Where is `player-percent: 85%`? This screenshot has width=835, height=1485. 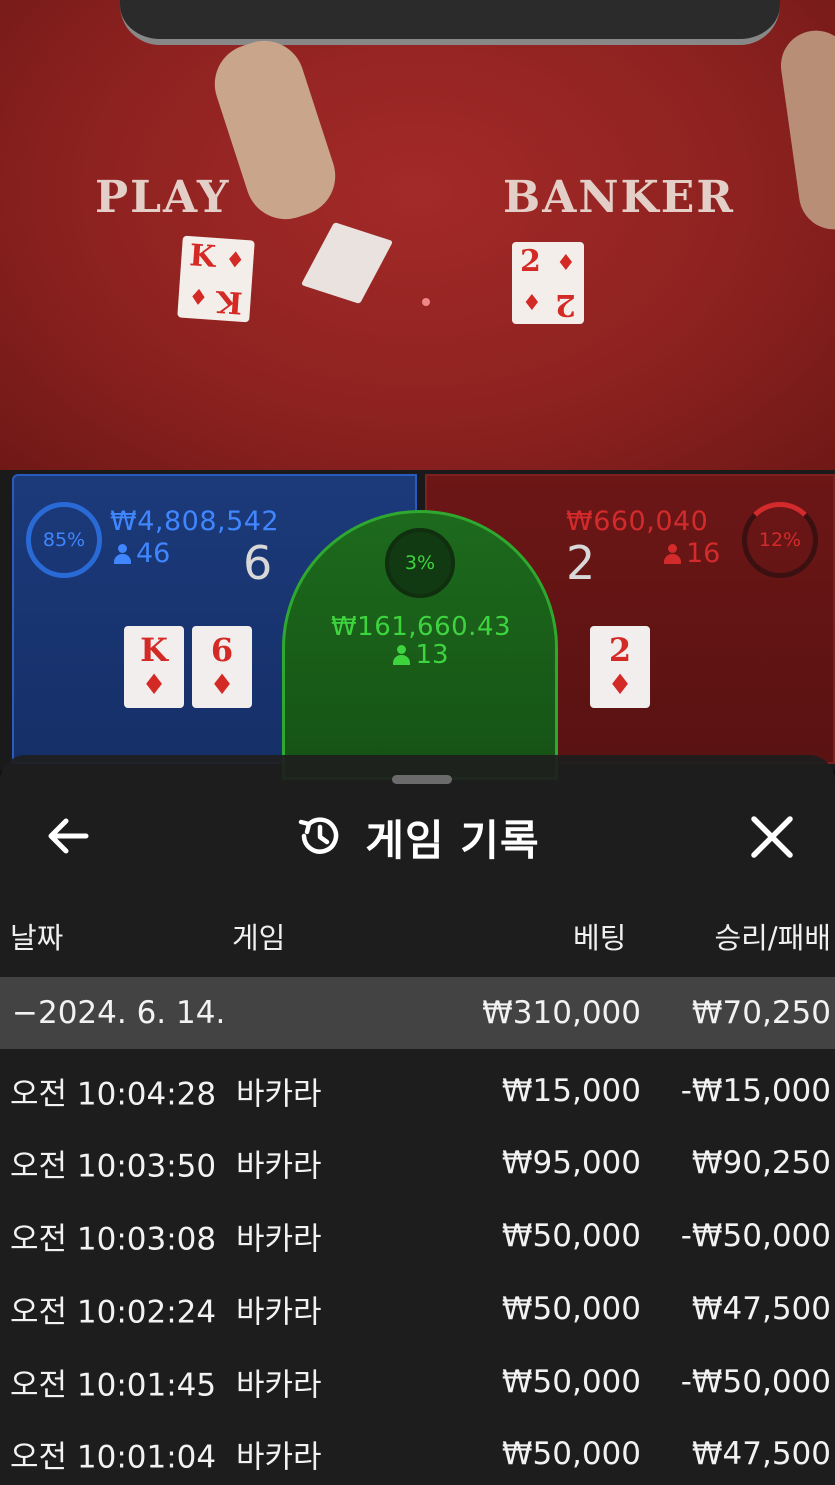
player-percent: 85% is located at coordinates (64, 540).